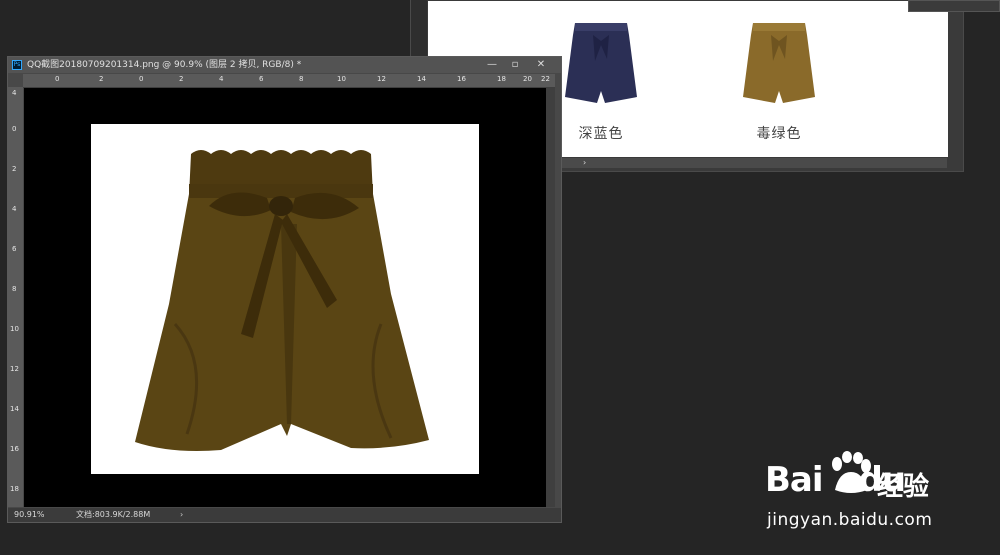 Image resolution: width=1000 pixels, height=555 pixels. Describe the element at coordinates (527, 79) in the screenshot. I see `ruler-tick: 20` at that location.